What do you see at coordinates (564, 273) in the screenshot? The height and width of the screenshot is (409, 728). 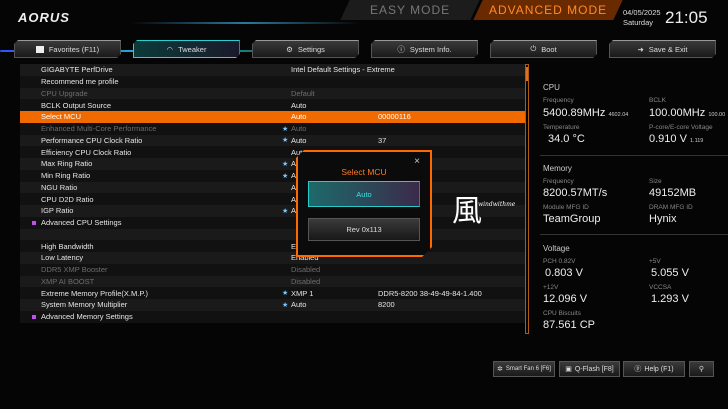 I see `pch-voltage: 0.803 V` at bounding box center [564, 273].